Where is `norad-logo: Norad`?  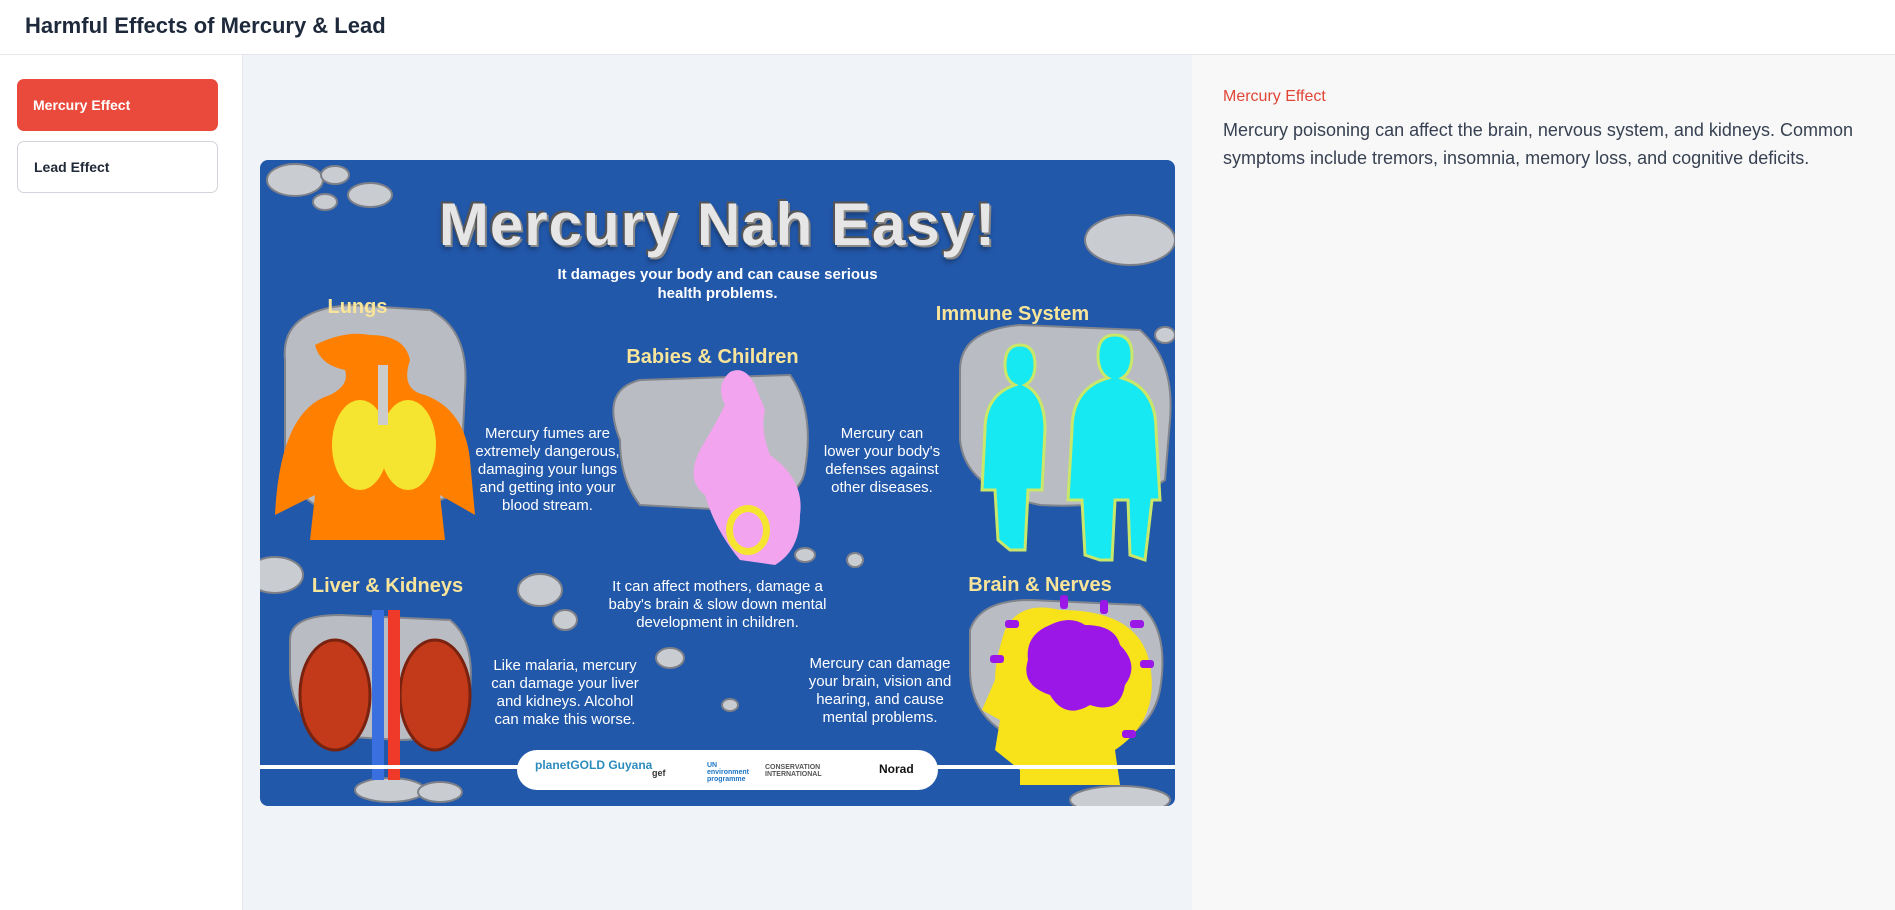 norad-logo: Norad is located at coordinates (896, 769).